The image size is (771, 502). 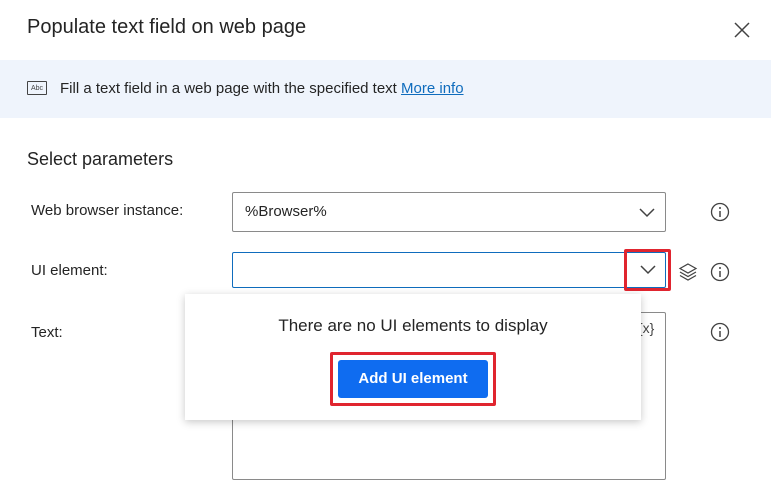 What do you see at coordinates (449, 270) in the screenshot?
I see `ui-element-select` at bounding box center [449, 270].